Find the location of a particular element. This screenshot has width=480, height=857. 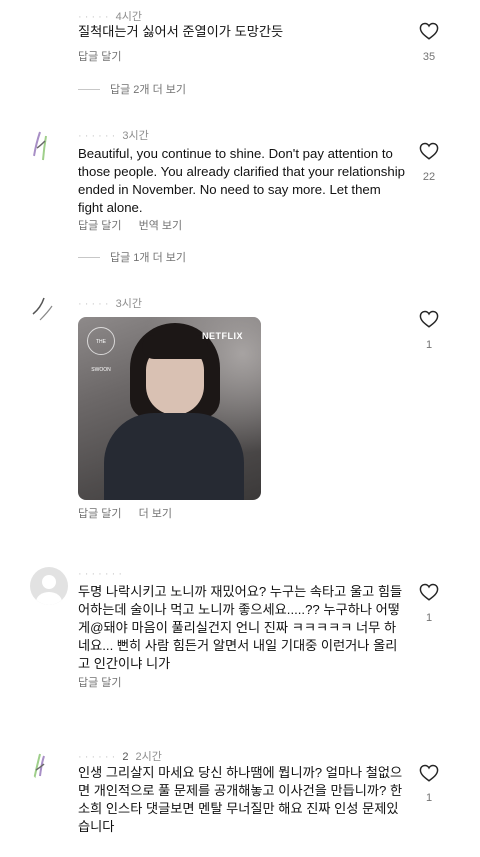

comment-meta: · · · · · · 3시간 is located at coordinates (113, 135).